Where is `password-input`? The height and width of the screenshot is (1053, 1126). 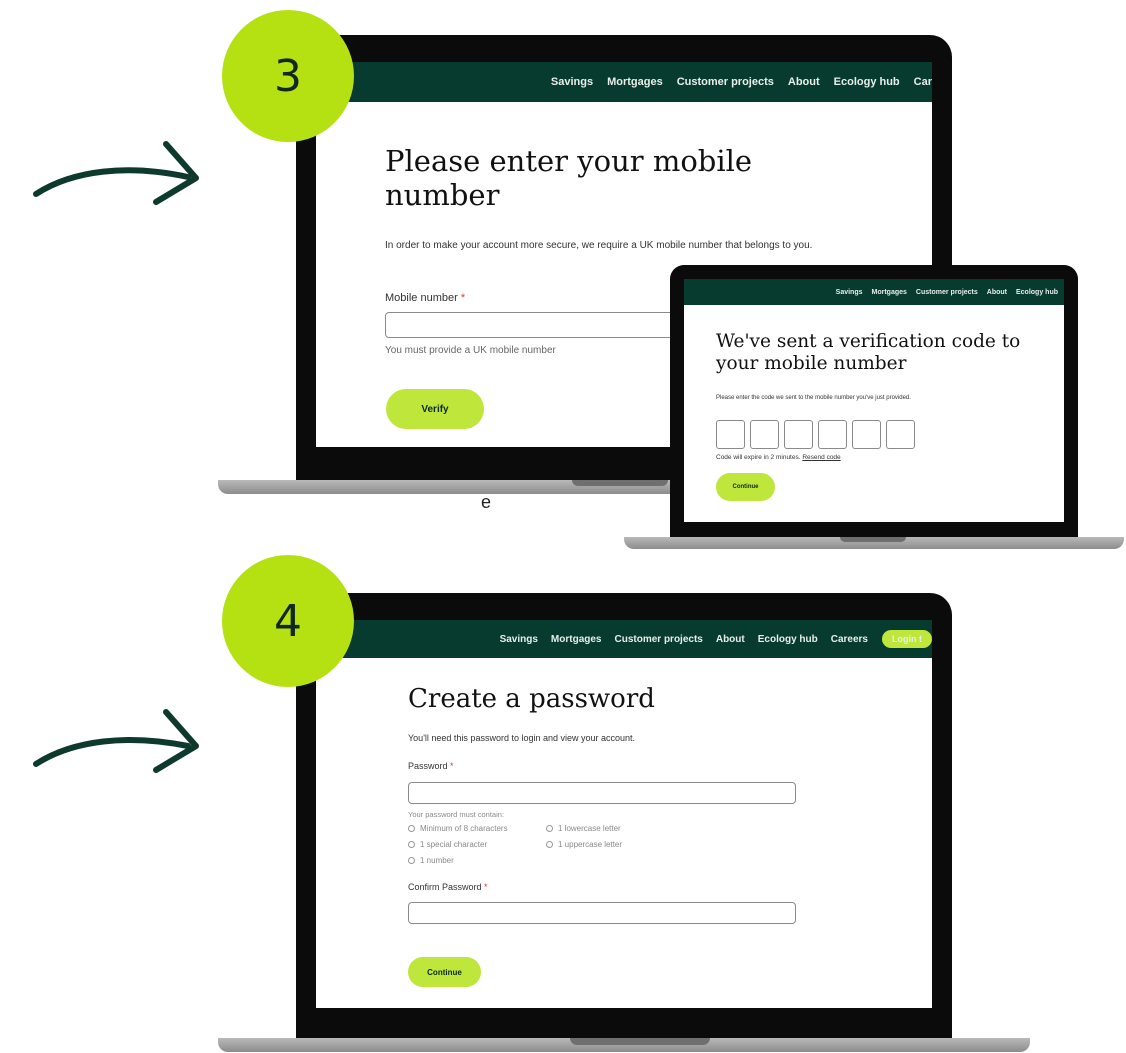 password-input is located at coordinates (602, 793).